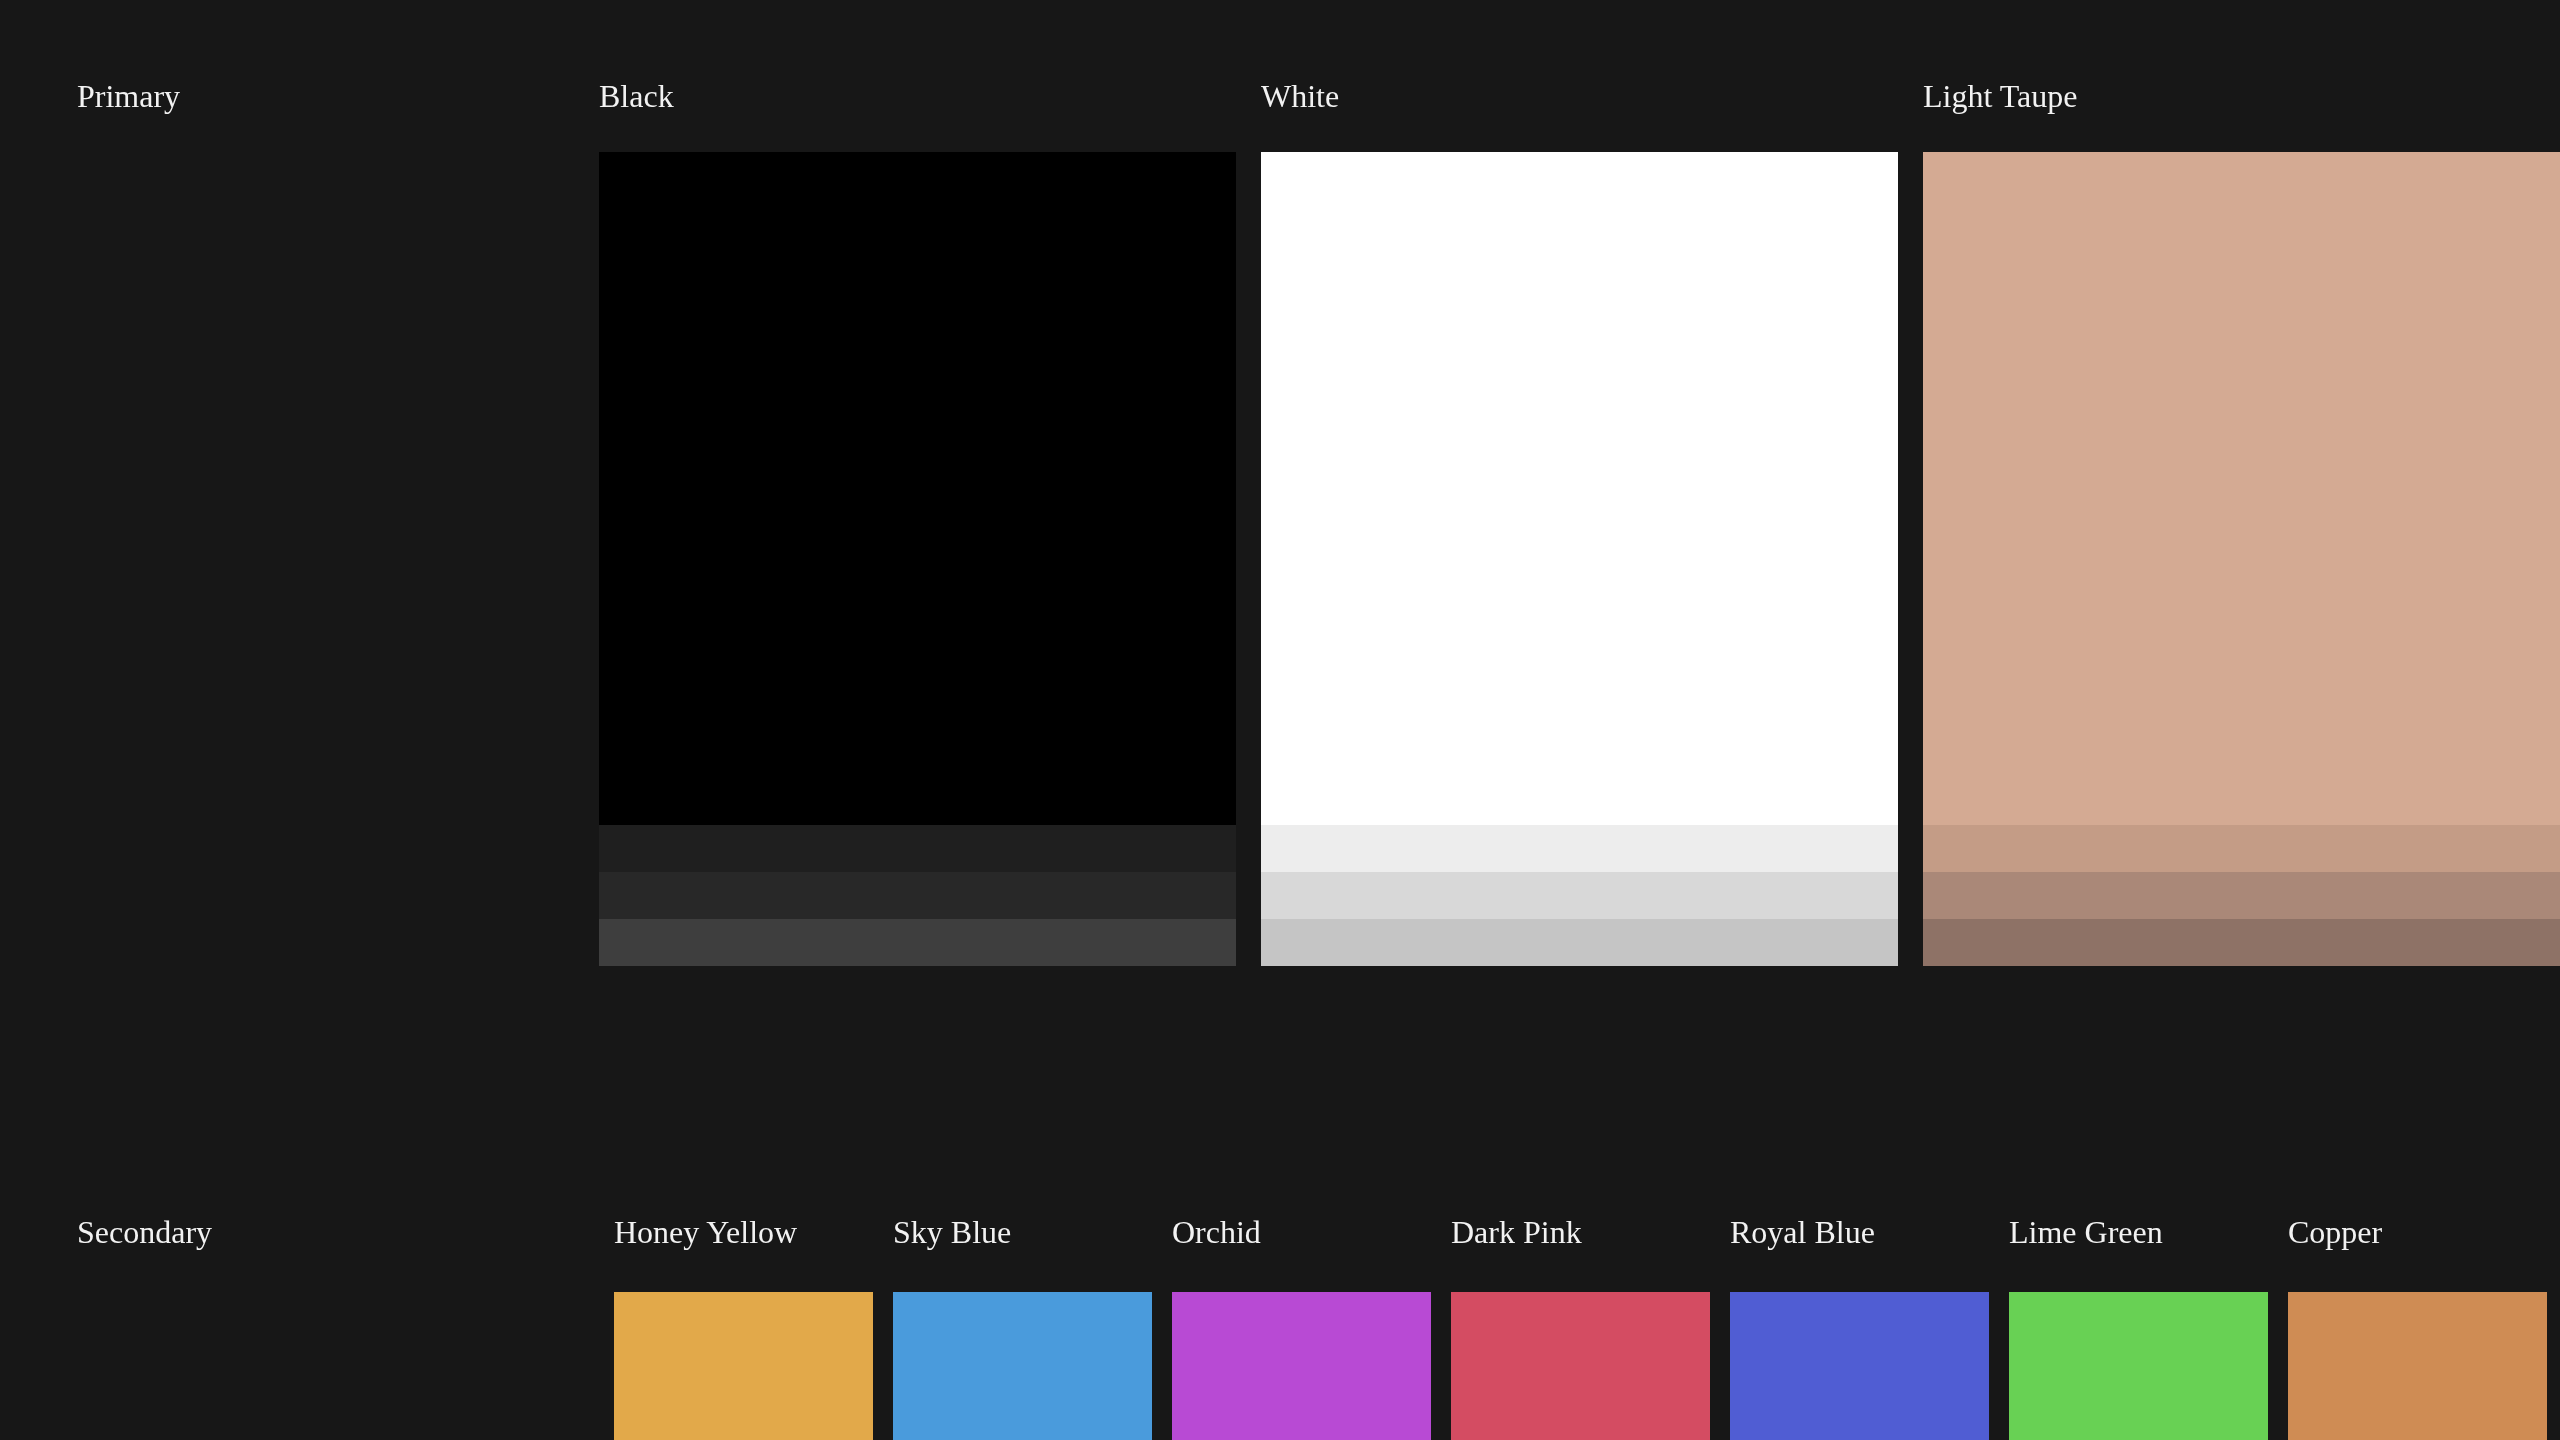  What do you see at coordinates (145, 1232) in the screenshot?
I see `section-title: Secondary` at bounding box center [145, 1232].